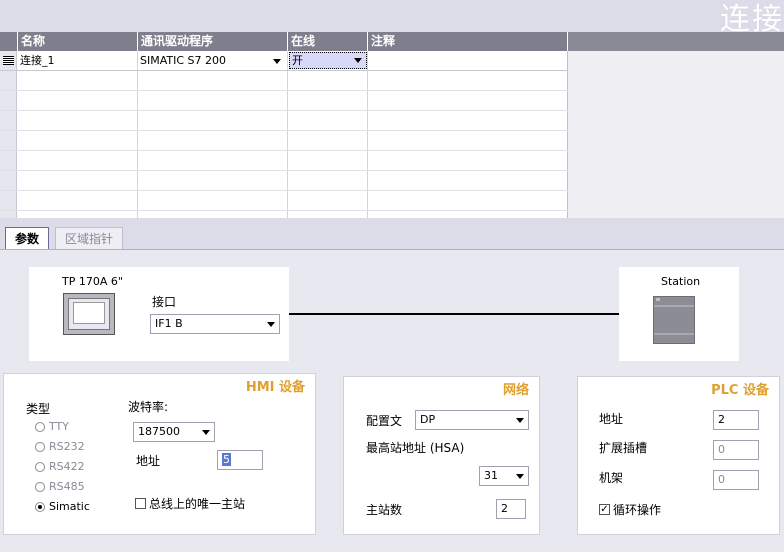  What do you see at coordinates (27, 239) in the screenshot?
I see `tab-parameters: 参数` at bounding box center [27, 239].